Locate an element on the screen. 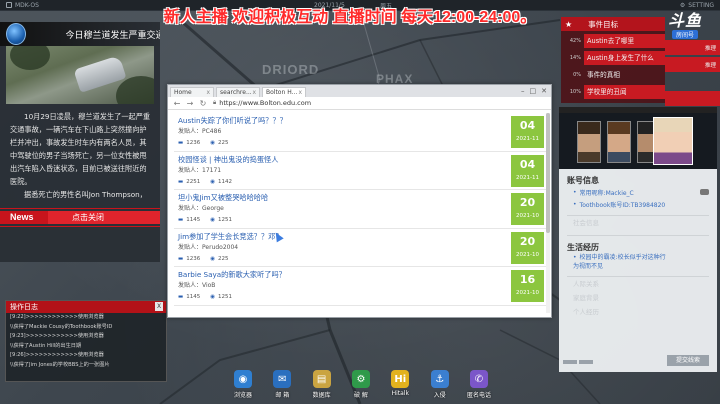 The image size is (720, 404). tab-home: Home x is located at coordinates (192, 92).